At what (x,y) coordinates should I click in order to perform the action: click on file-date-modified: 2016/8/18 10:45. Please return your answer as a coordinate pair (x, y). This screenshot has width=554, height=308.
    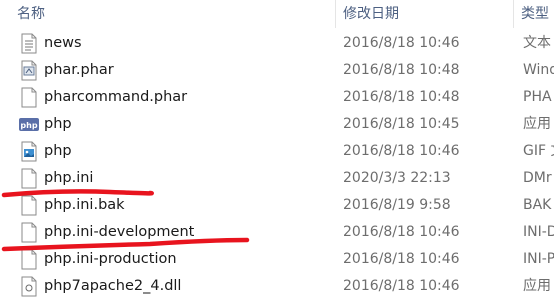
    Looking at the image, I should click on (401, 124).